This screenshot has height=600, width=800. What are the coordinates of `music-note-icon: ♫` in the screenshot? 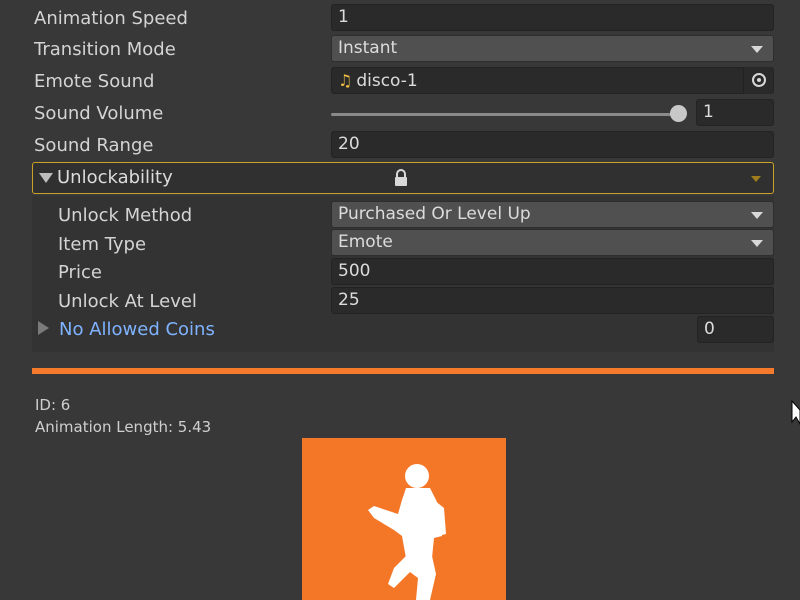 It's located at (345, 80).